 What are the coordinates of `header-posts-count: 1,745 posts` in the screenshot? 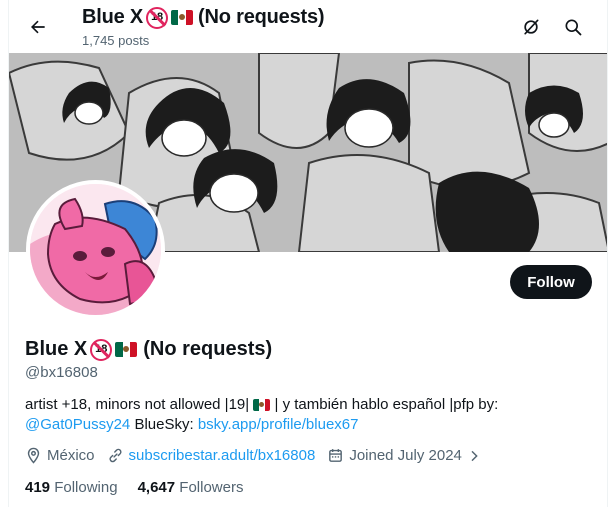 It's located at (116, 40).